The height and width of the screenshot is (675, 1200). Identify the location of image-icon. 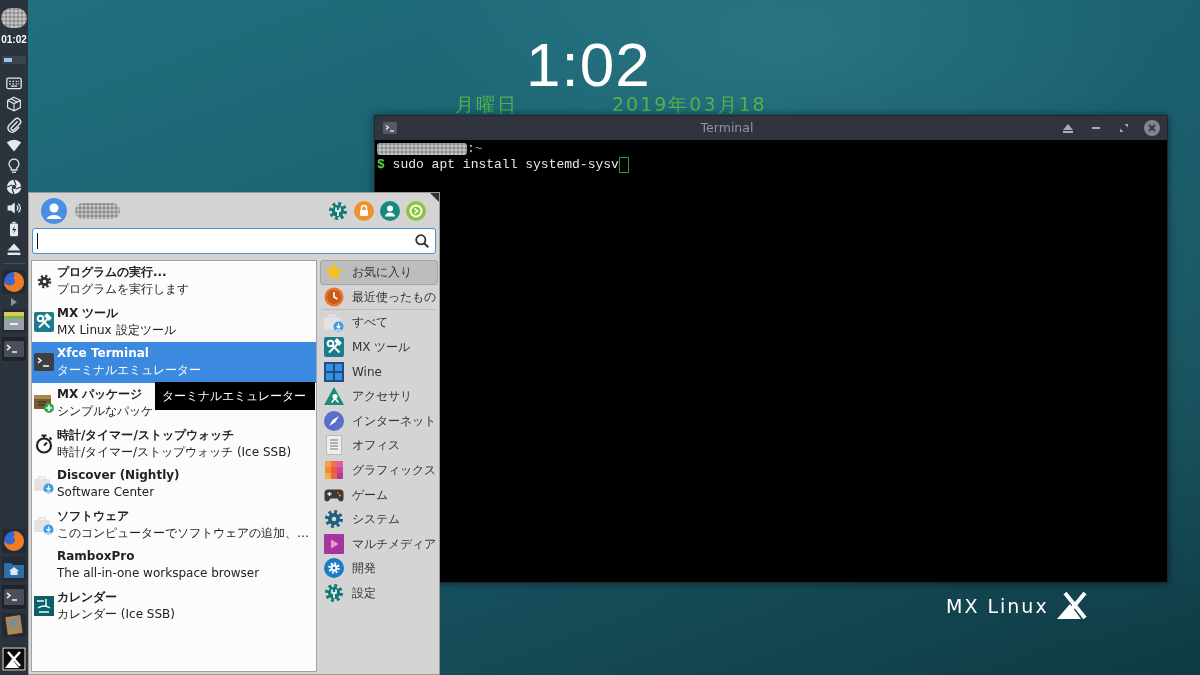
(14, 625).